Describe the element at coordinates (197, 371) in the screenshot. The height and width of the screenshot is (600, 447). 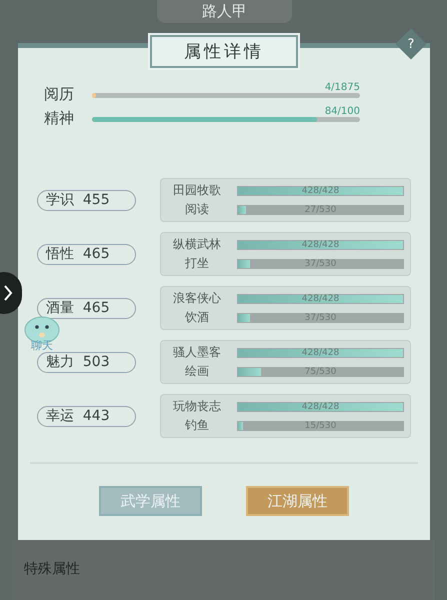
I see `skill-name: 绘画` at that location.